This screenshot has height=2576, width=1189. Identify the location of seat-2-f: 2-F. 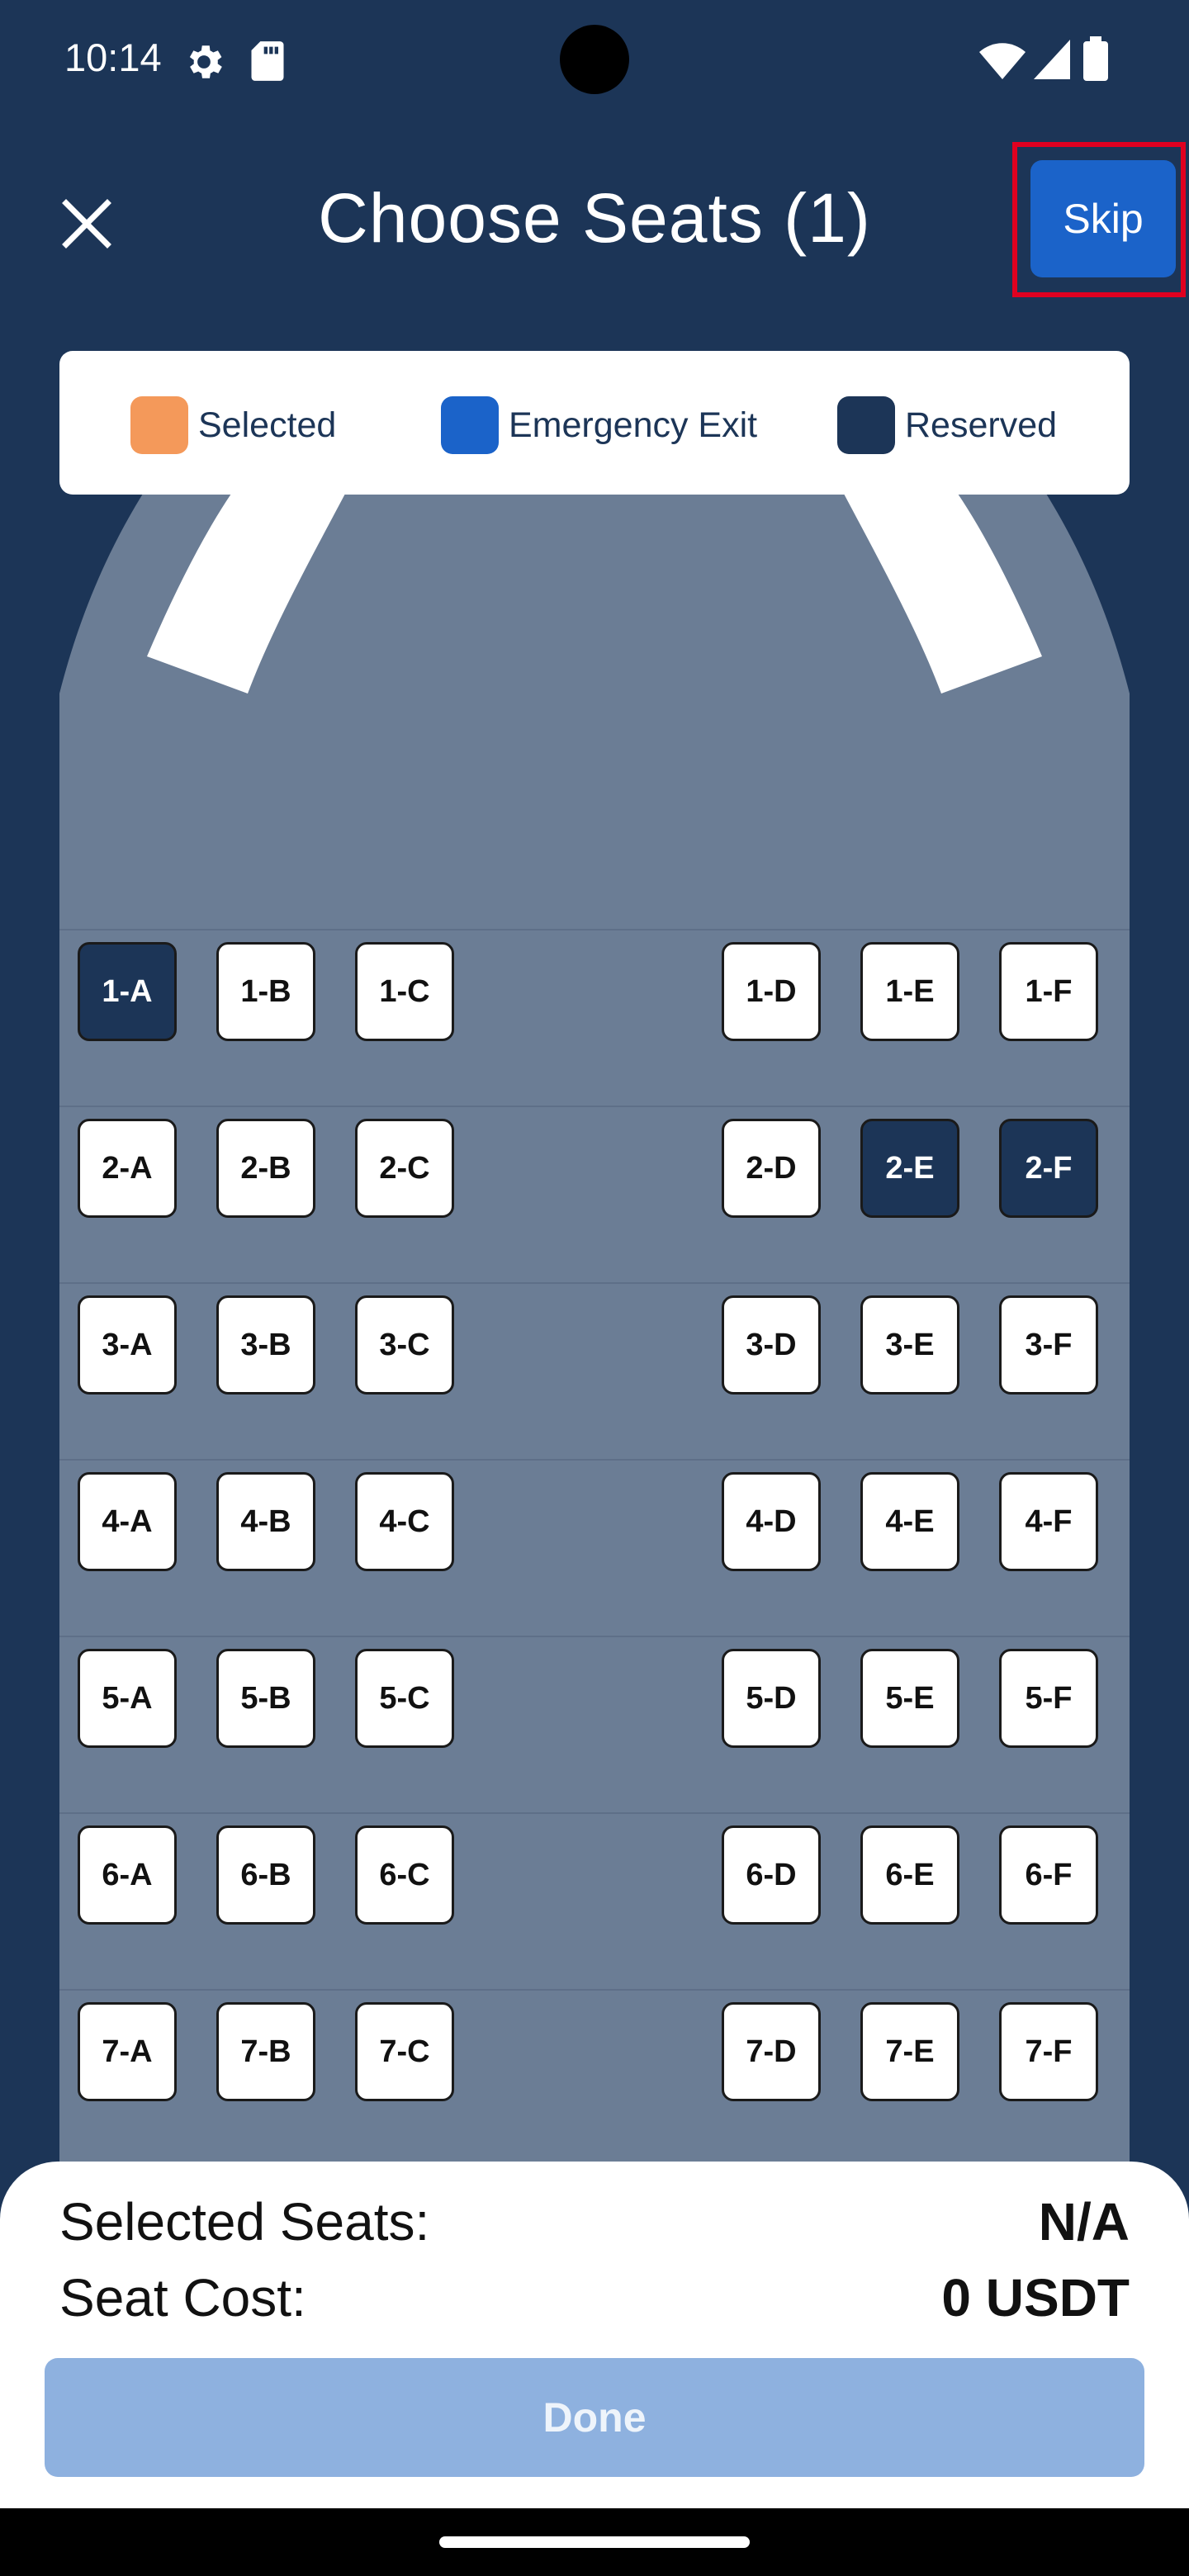
(1048, 1168).